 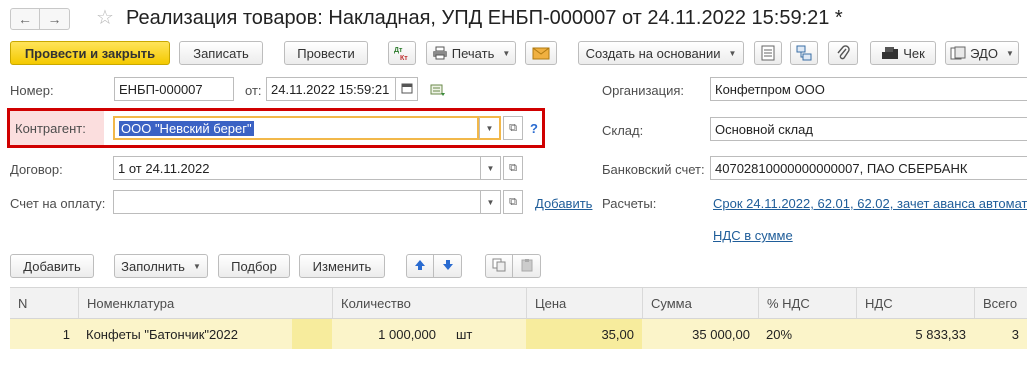 I want to click on arrow-down-icon, so click(x=448, y=266).